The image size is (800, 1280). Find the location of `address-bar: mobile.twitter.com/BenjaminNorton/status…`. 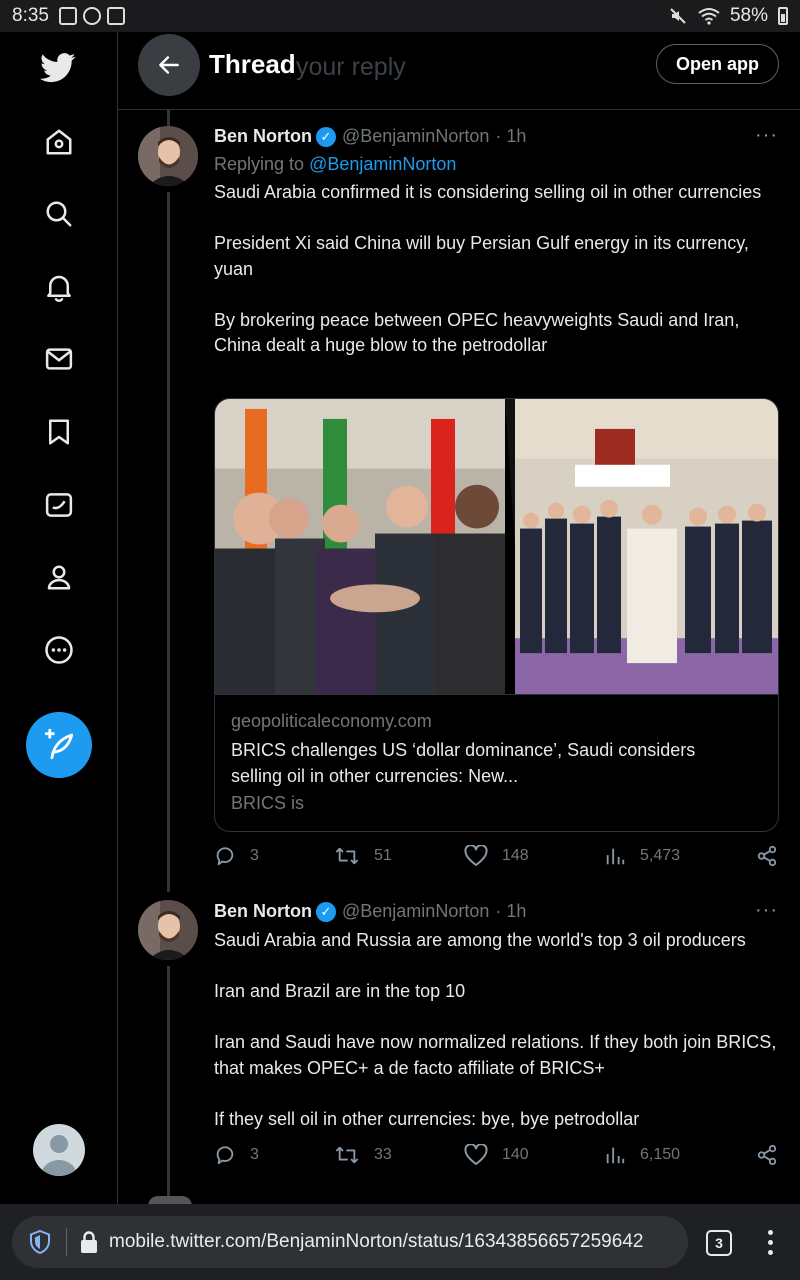

address-bar: mobile.twitter.com/BenjaminNorton/status… is located at coordinates (350, 1242).